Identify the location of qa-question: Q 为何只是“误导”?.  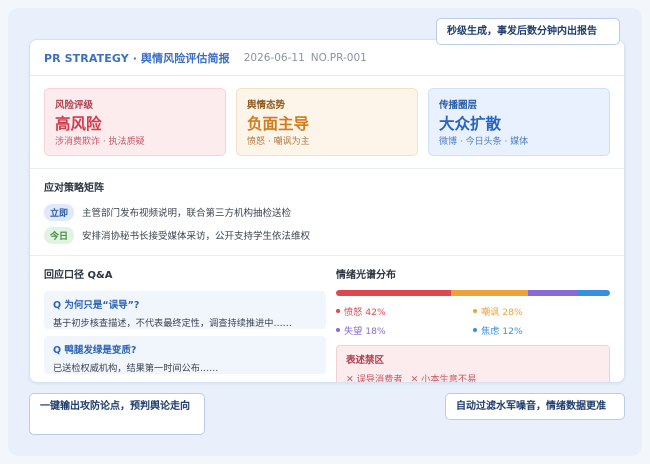
(96, 305).